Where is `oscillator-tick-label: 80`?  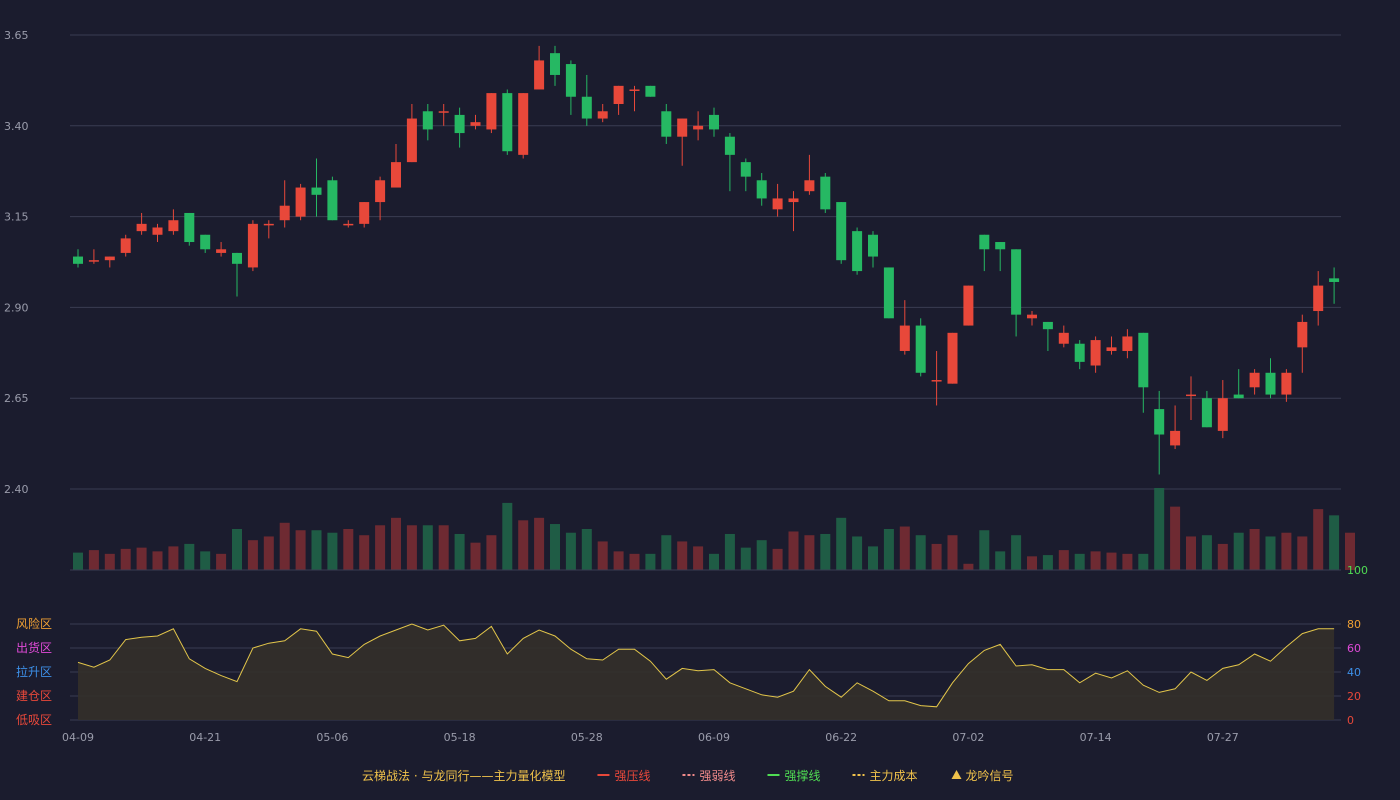
oscillator-tick-label: 80 is located at coordinates (1354, 624).